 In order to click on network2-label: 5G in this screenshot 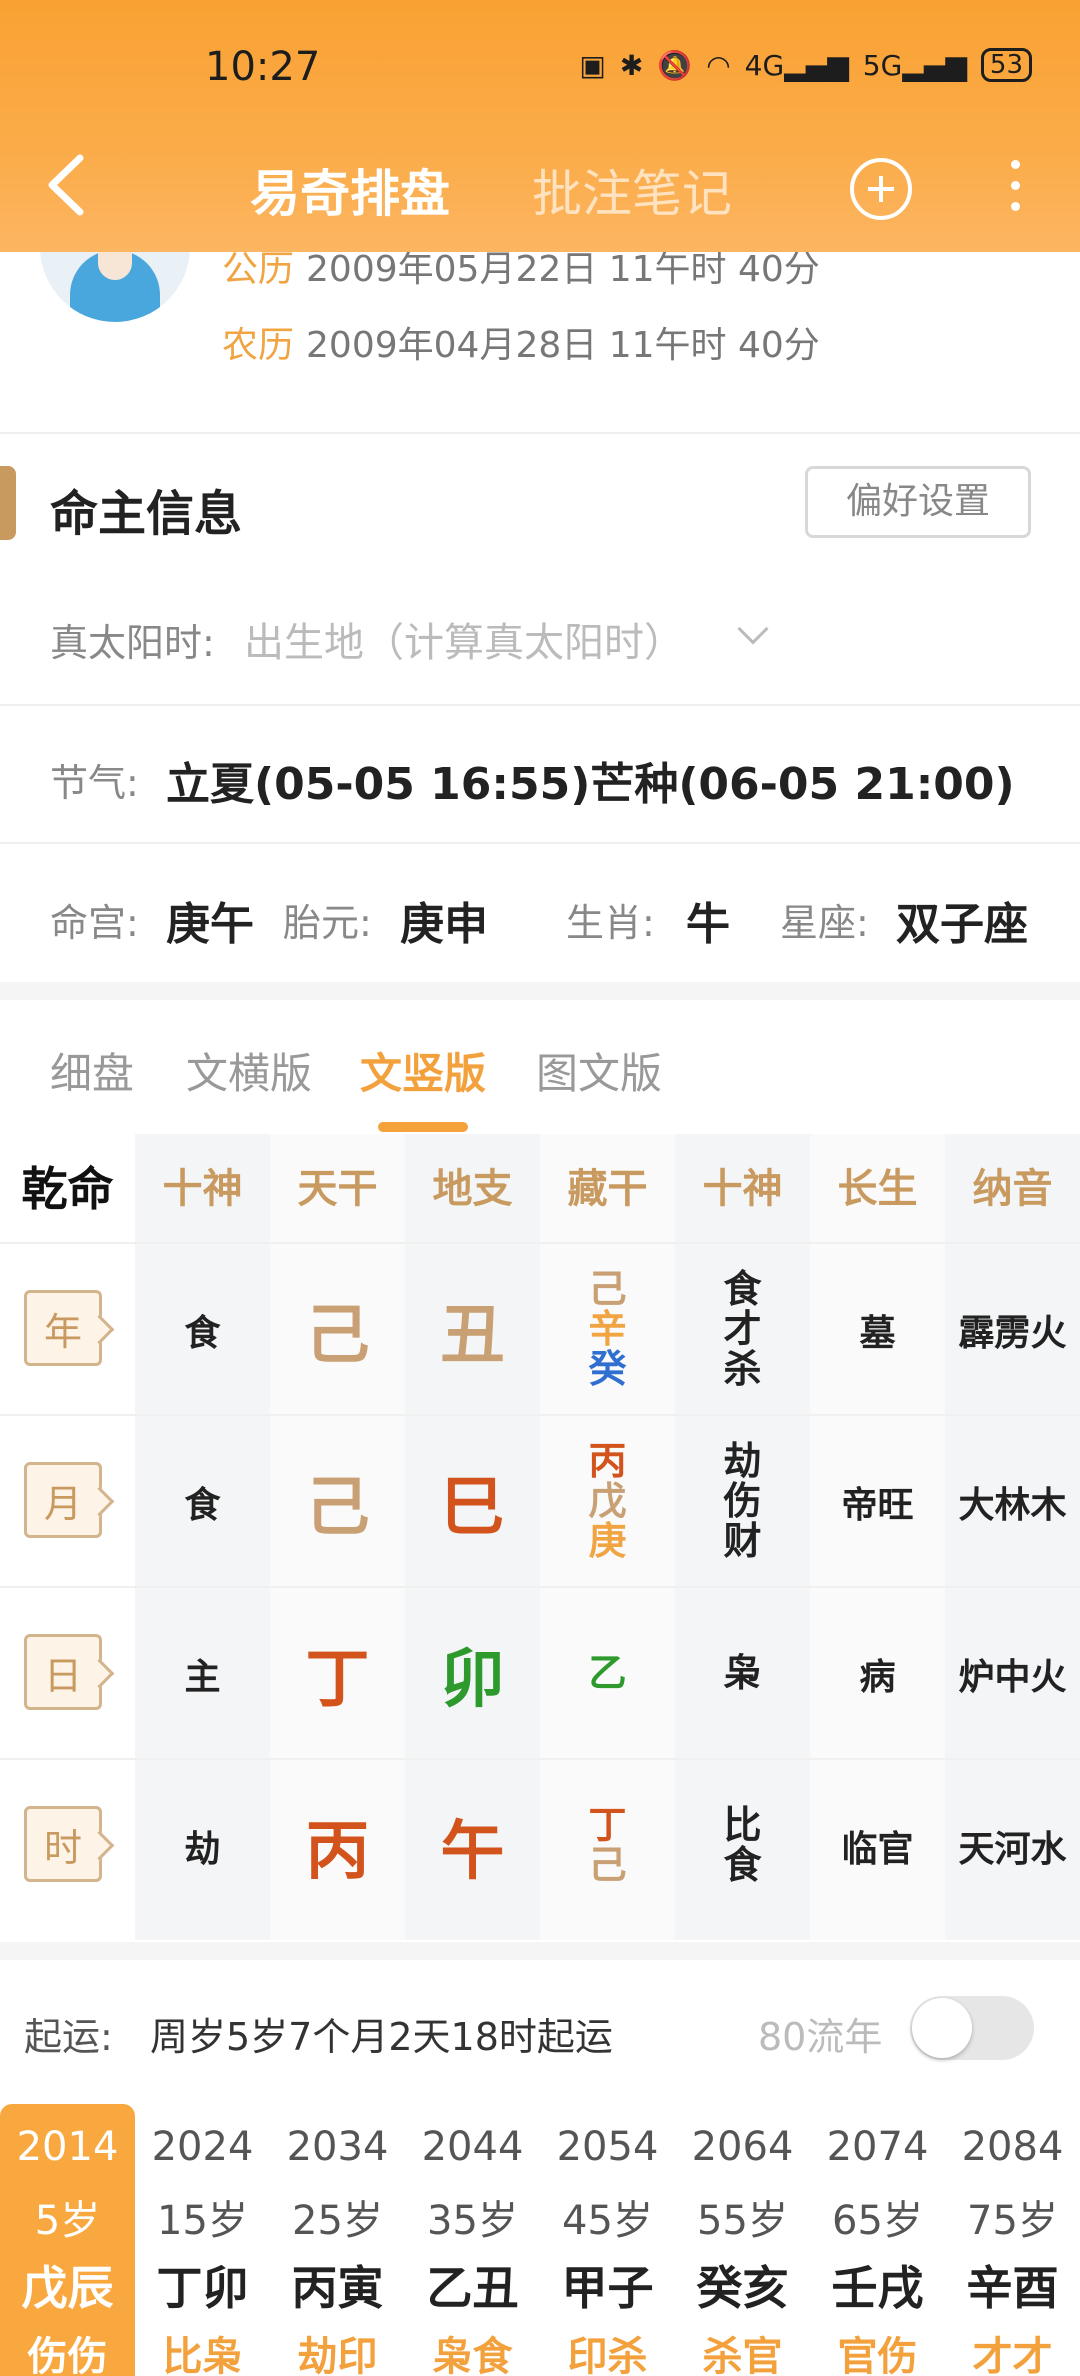, I will do `click(882, 65)`.